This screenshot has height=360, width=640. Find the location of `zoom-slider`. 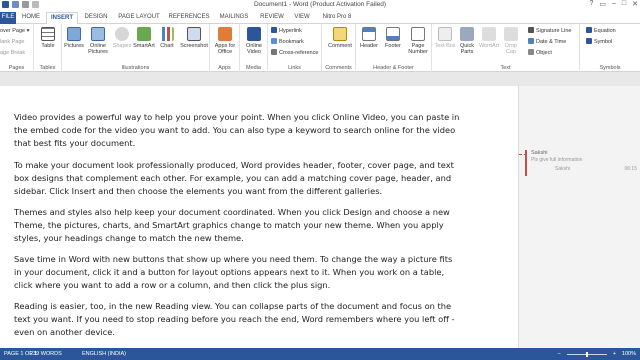

zoom-slider is located at coordinates (586, 354).